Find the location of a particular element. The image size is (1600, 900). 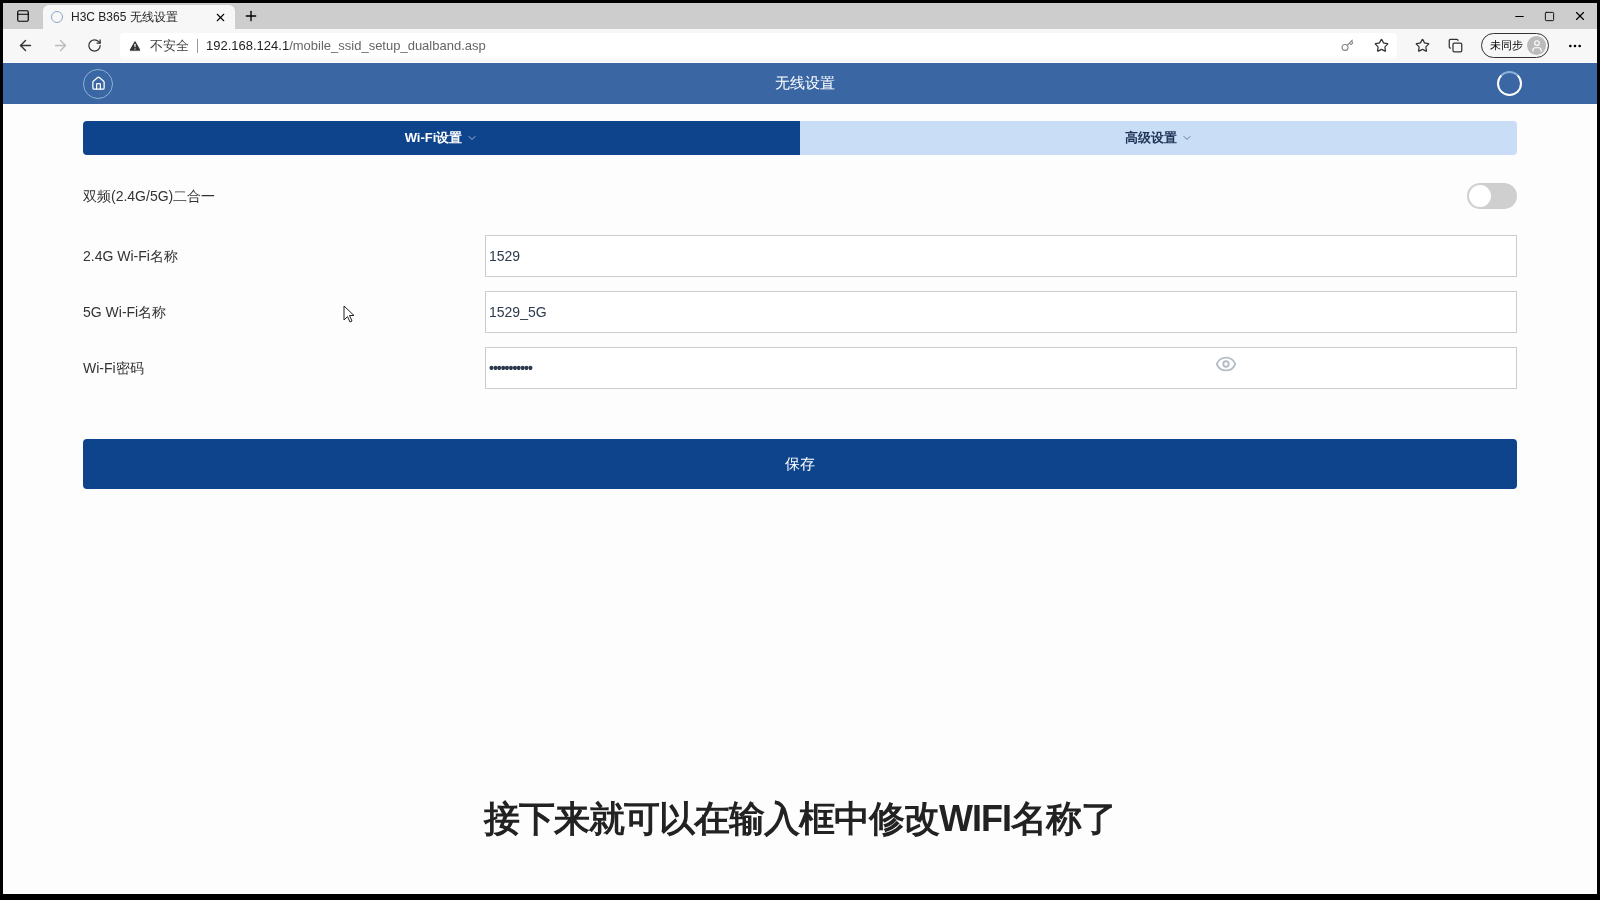

collections-icon is located at coordinates (1455, 45).